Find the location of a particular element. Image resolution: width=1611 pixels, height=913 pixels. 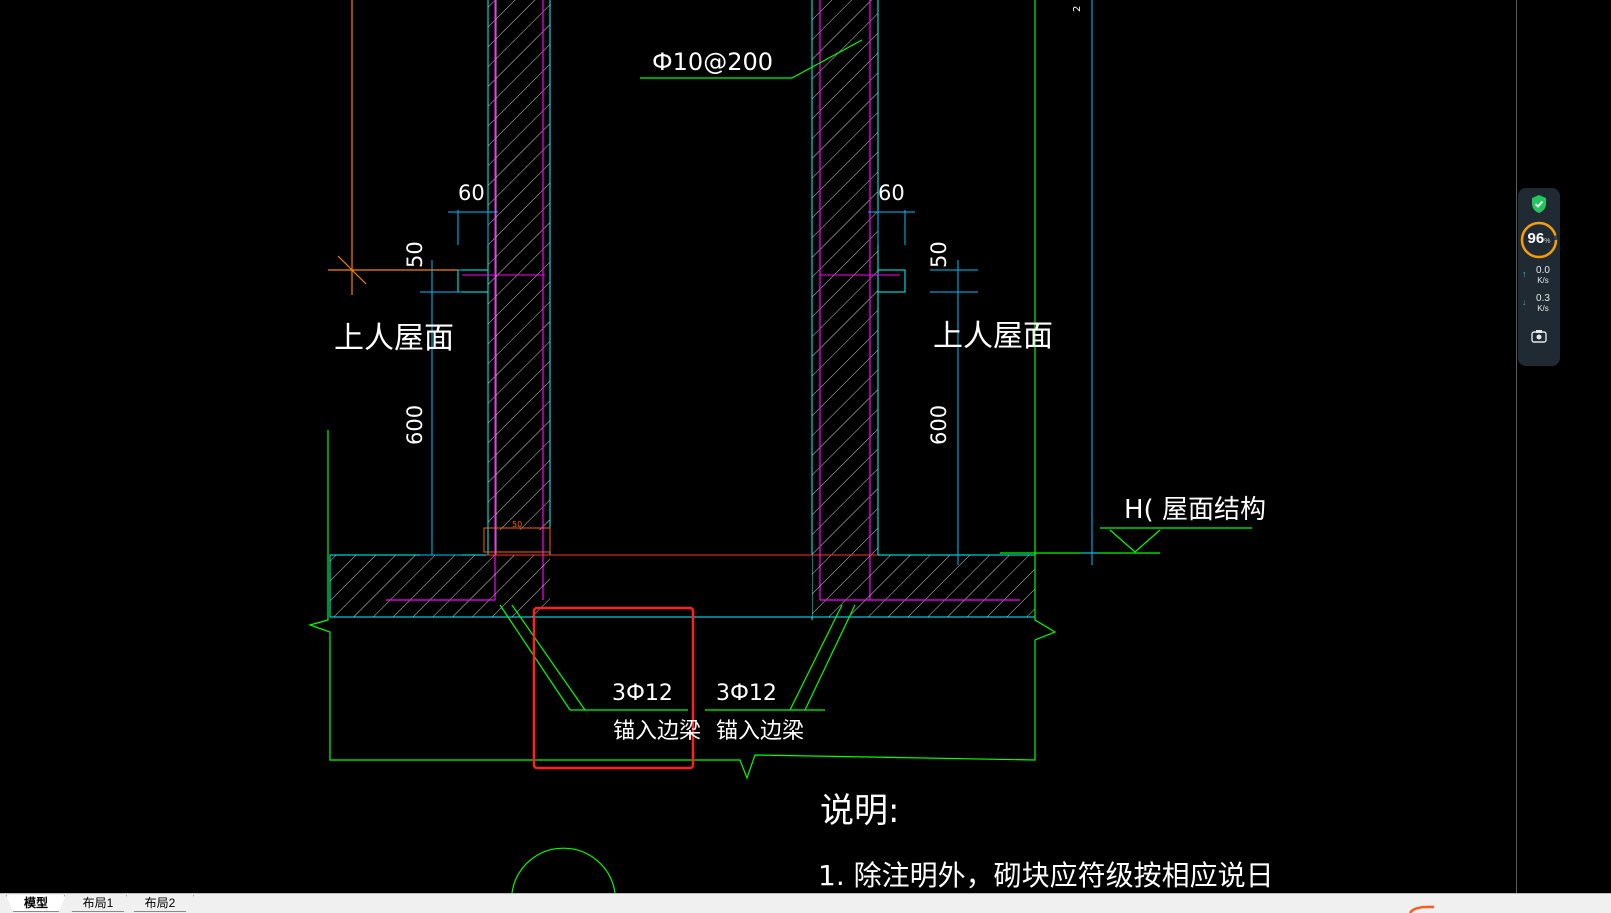

dim-60-right: 60 is located at coordinates (891, 193).